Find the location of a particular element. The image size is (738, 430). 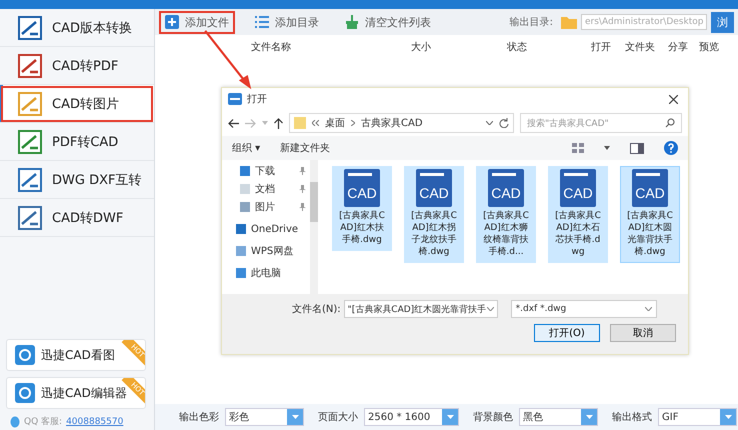

chevron-icon is located at coordinates (353, 123).